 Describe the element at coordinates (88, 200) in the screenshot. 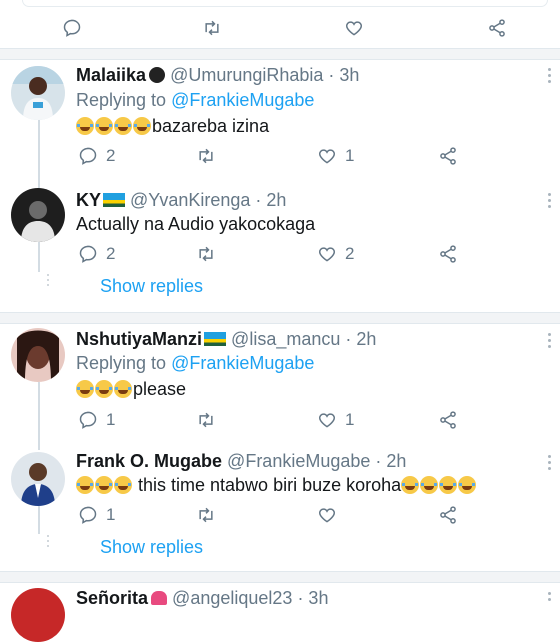

I see `display-name: KY` at that location.